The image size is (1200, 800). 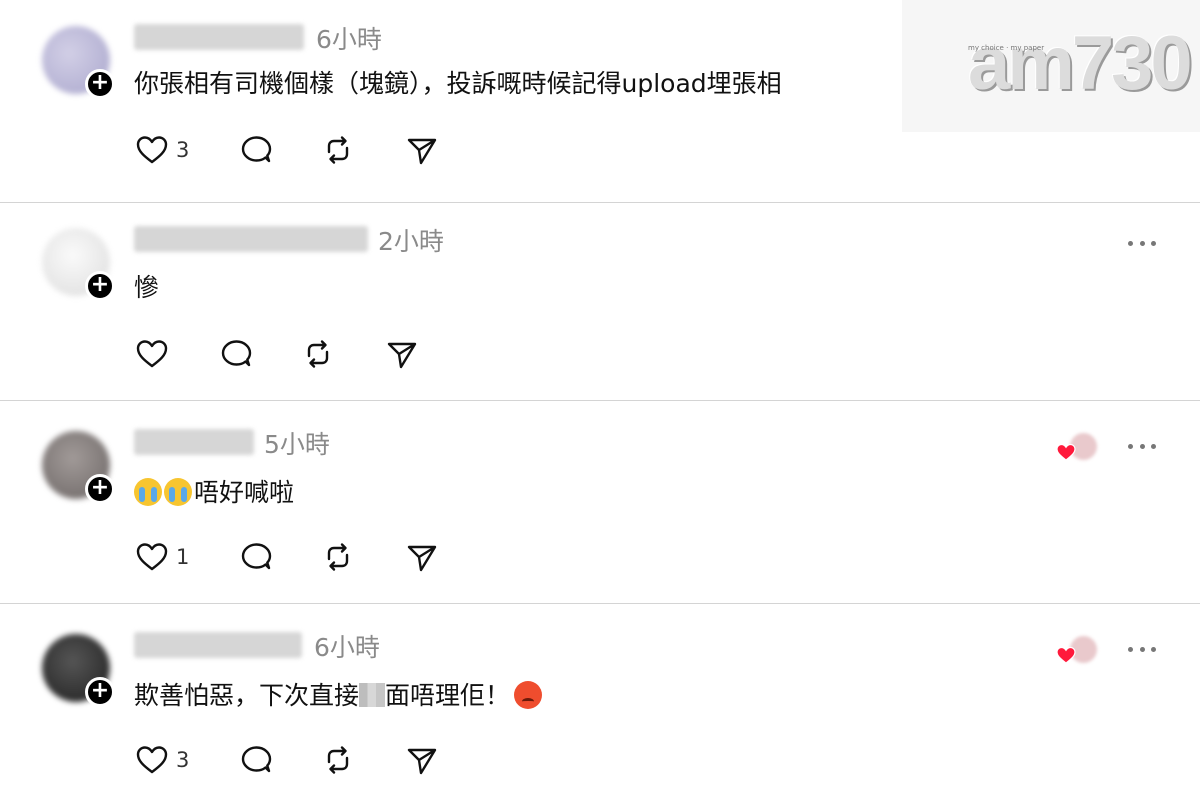 What do you see at coordinates (372, 695) in the screenshot?
I see `censored-character` at bounding box center [372, 695].